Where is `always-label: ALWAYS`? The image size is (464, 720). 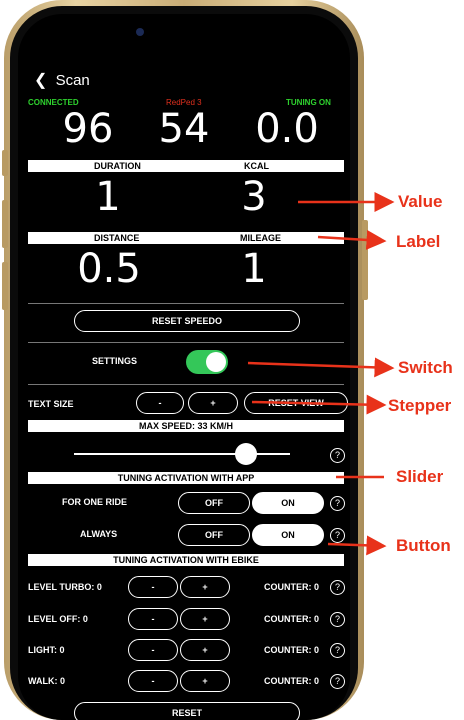
always-label: ALWAYS is located at coordinates (99, 534).